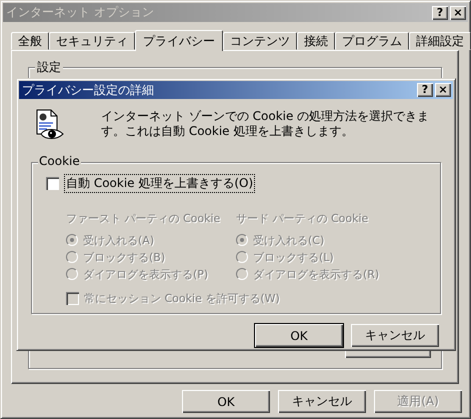 The width and height of the screenshot is (471, 419). Describe the element at coordinates (80, 12) in the screenshot. I see `window-title: インターネット オプション` at that location.